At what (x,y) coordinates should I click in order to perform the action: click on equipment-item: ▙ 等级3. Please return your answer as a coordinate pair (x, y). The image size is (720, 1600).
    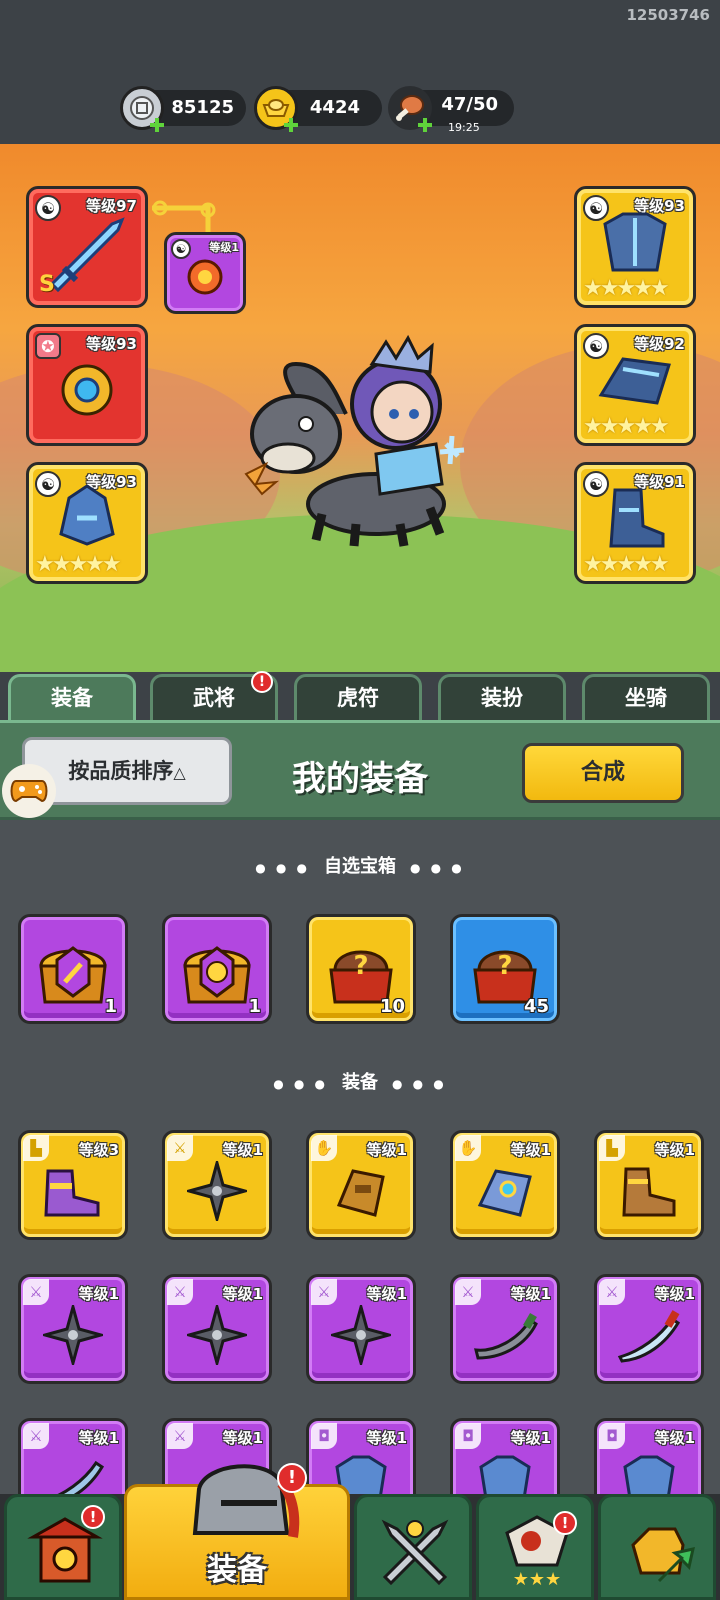
    Looking at the image, I should click on (73, 1185).